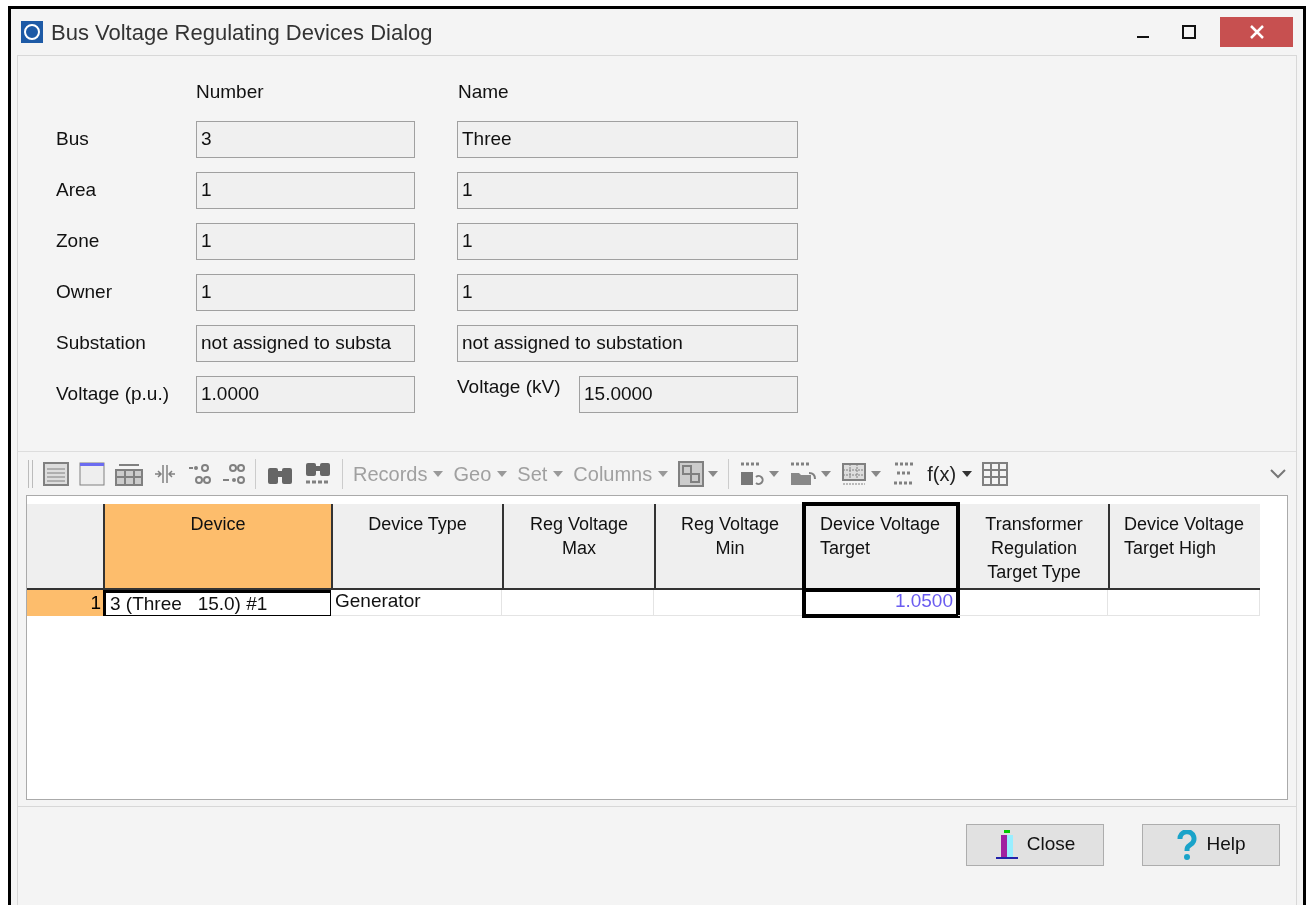 The width and height of the screenshot is (1312, 905). I want to click on layout-icon, so click(691, 473).